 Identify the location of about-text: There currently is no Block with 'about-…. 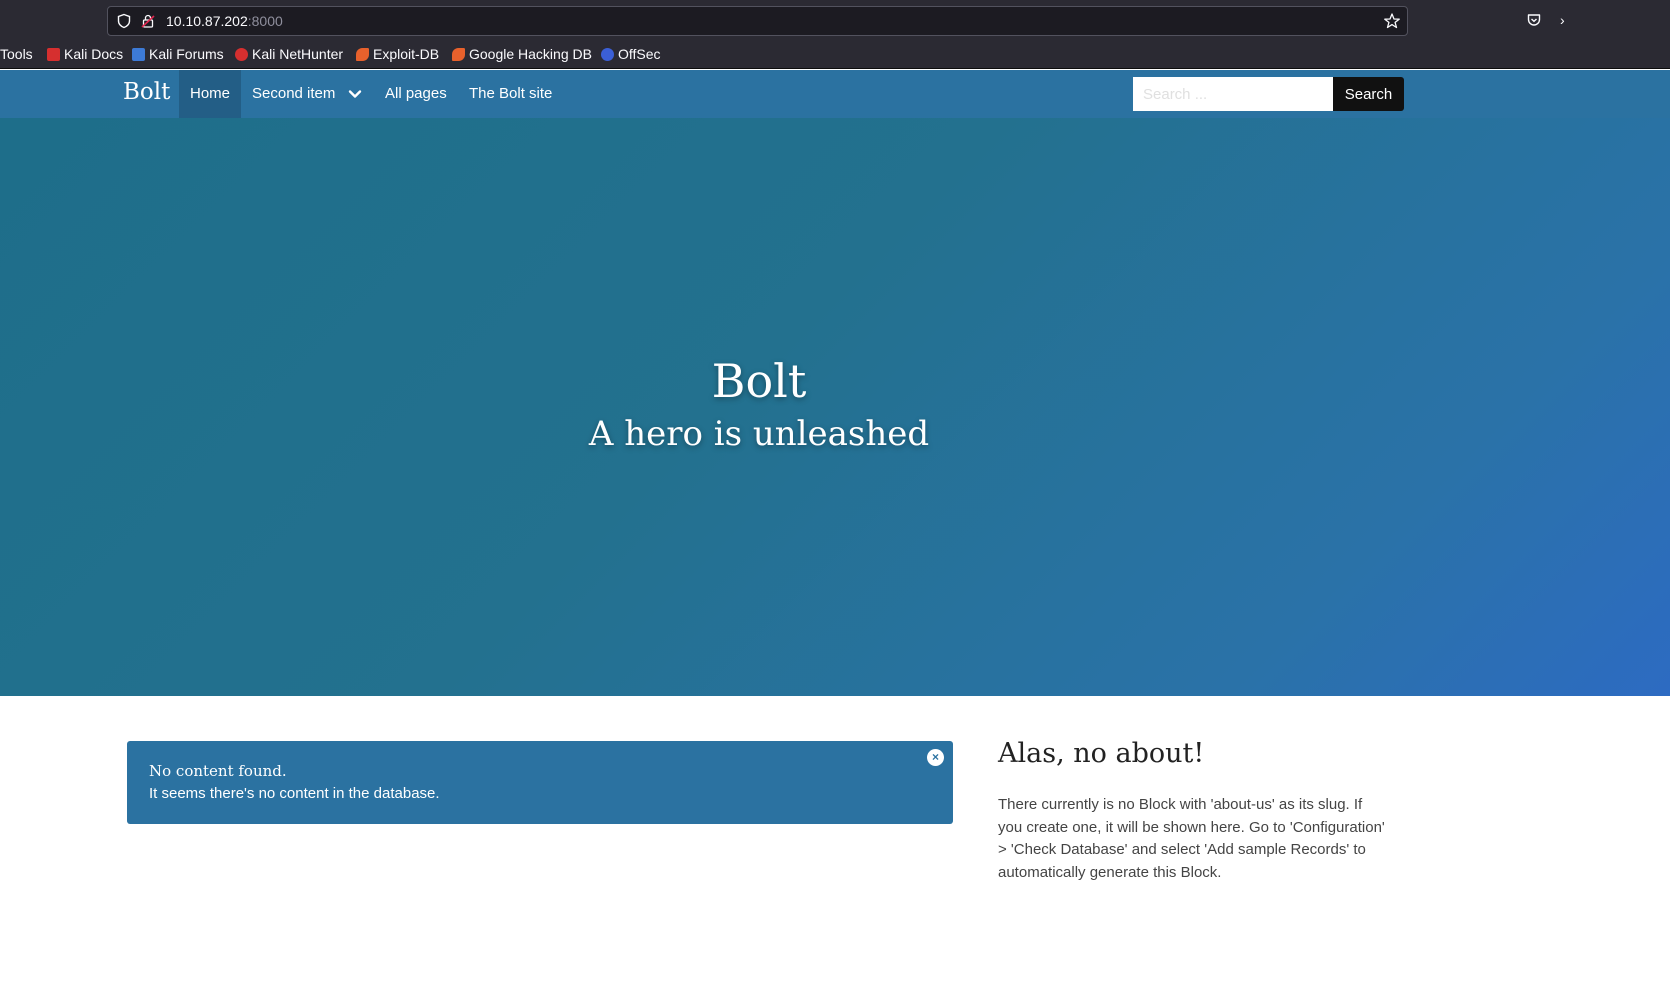
(1191, 838).